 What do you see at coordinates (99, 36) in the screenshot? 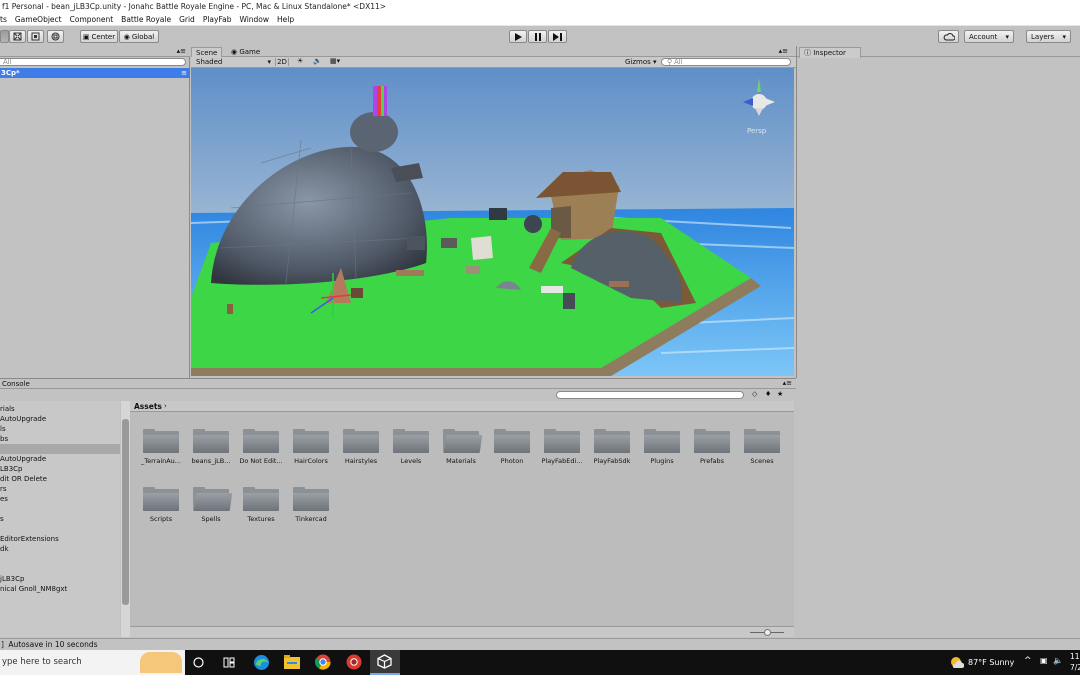
I see `pivot-center-toggle: ▣ Center` at bounding box center [99, 36].